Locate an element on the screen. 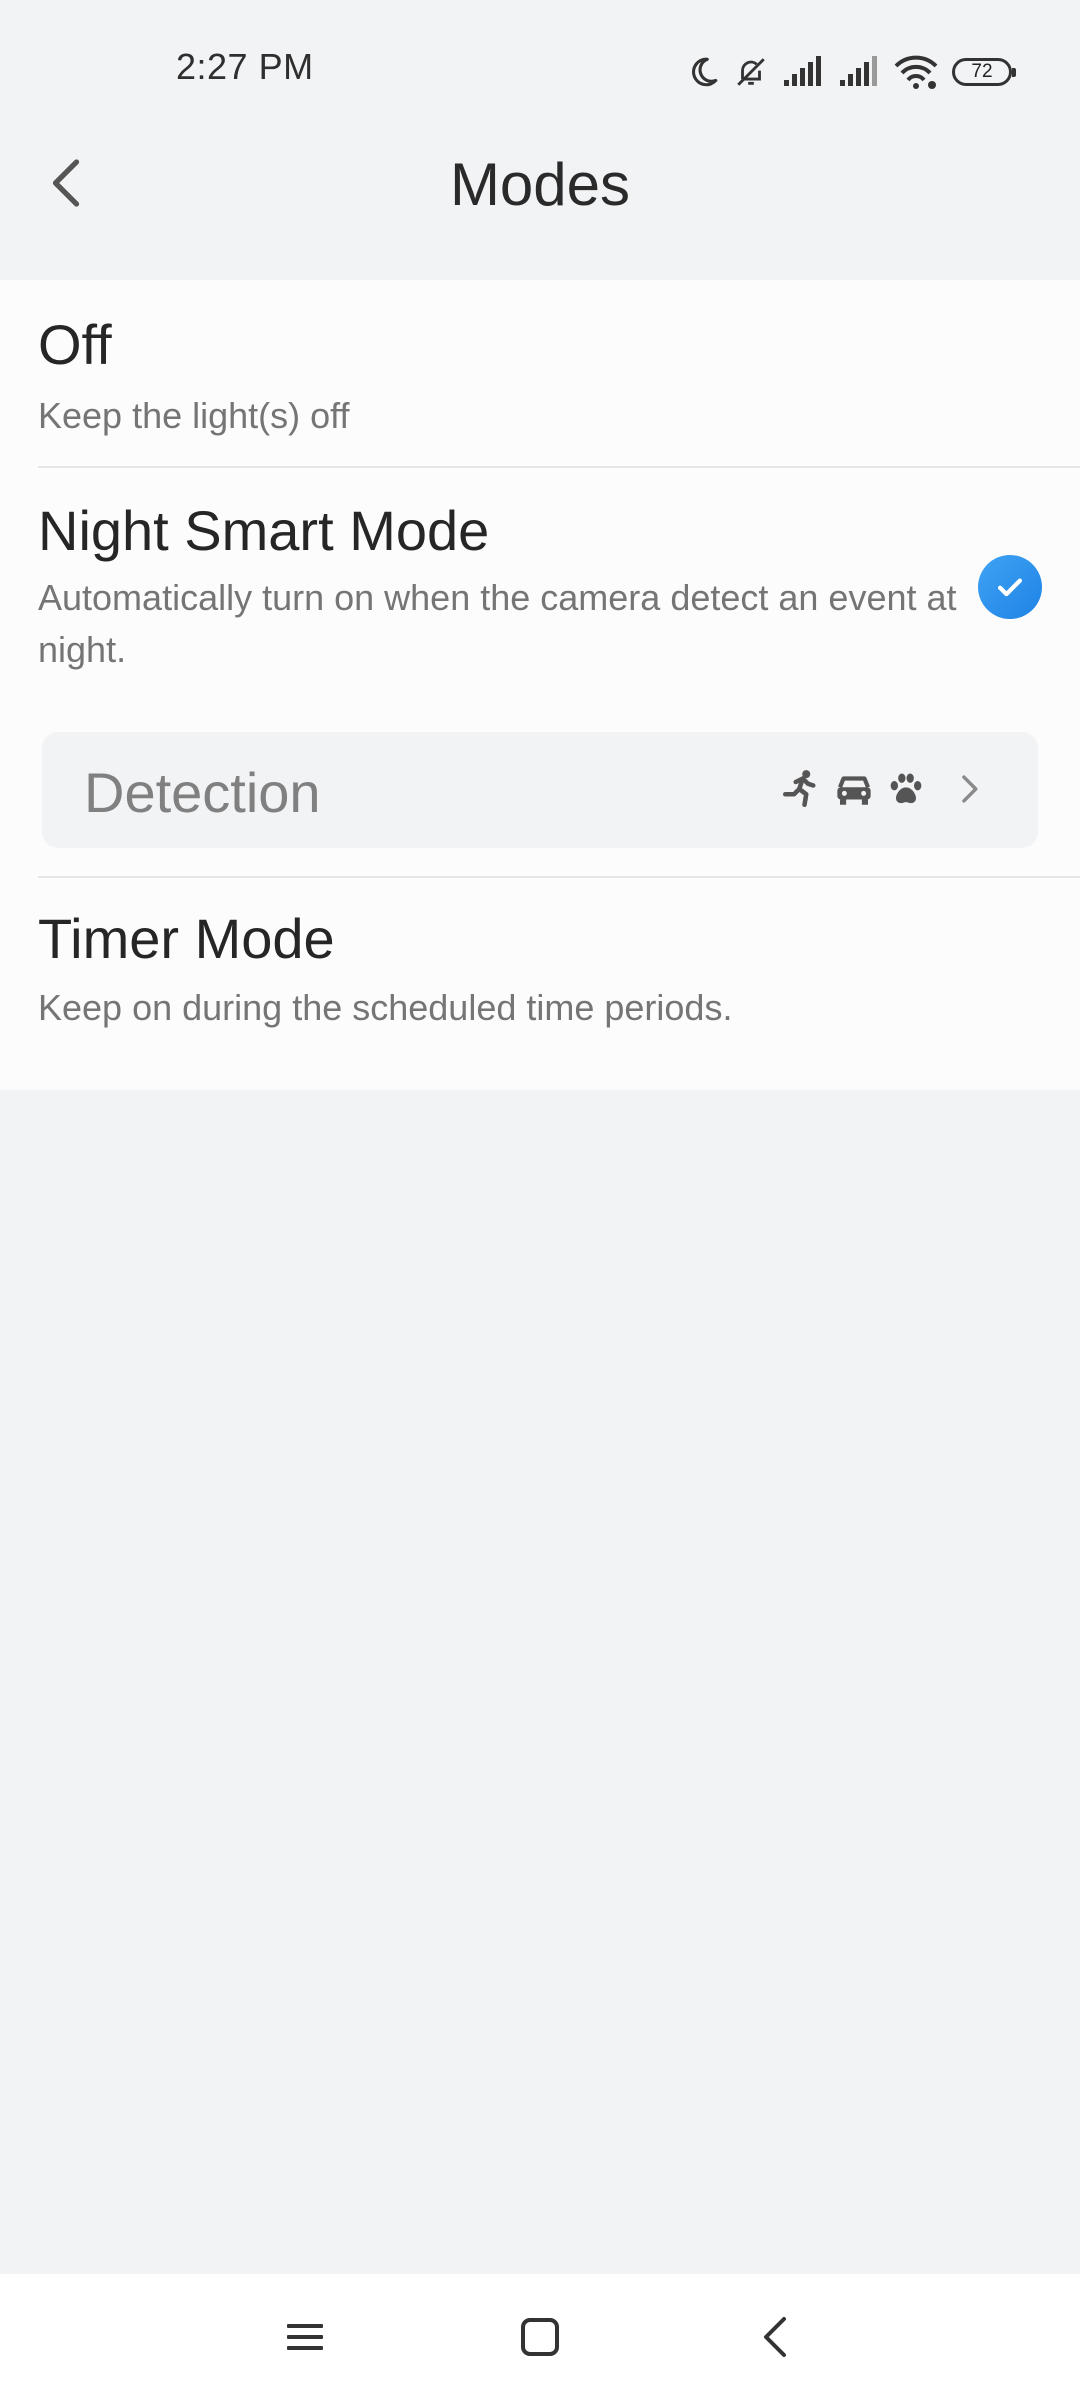 The width and height of the screenshot is (1080, 2400). back-chevron-icon is located at coordinates (775, 2339).